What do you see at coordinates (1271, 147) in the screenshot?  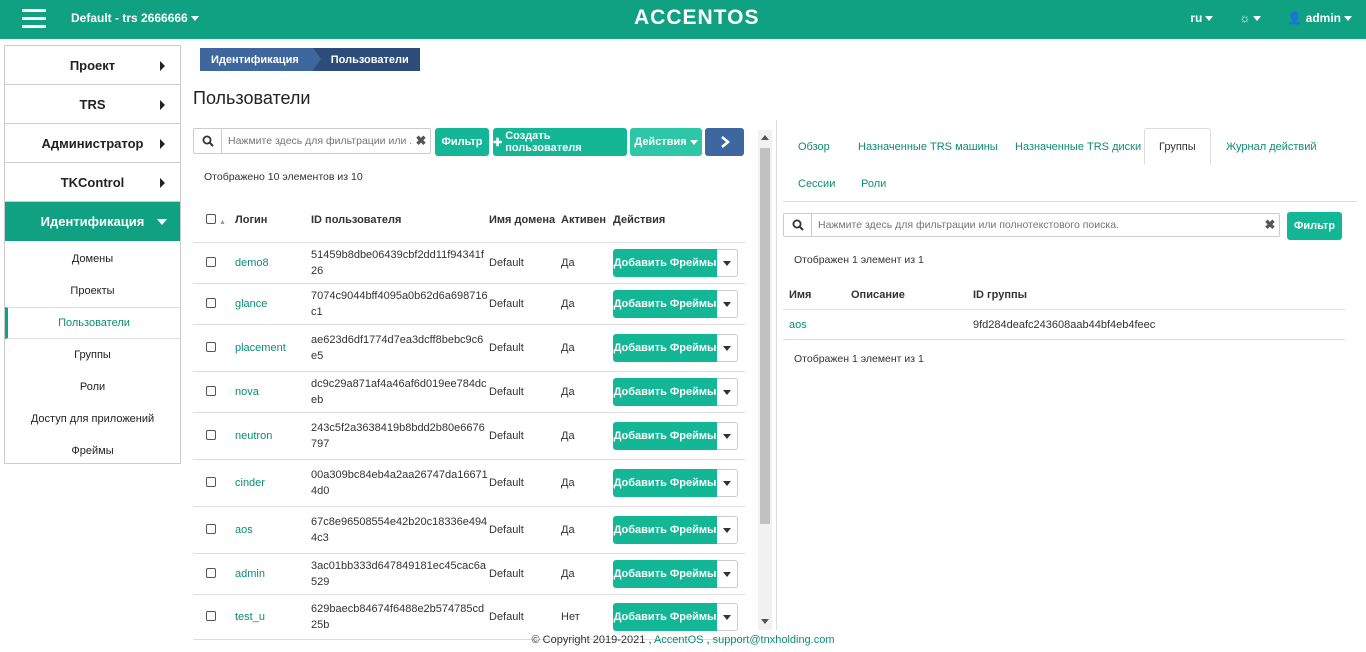 I see `tab-action-log: Журнал действий` at bounding box center [1271, 147].